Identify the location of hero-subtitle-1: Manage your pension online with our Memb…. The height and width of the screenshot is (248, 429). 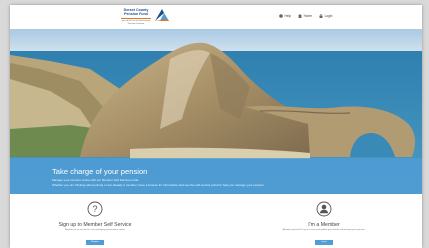
(95, 180).